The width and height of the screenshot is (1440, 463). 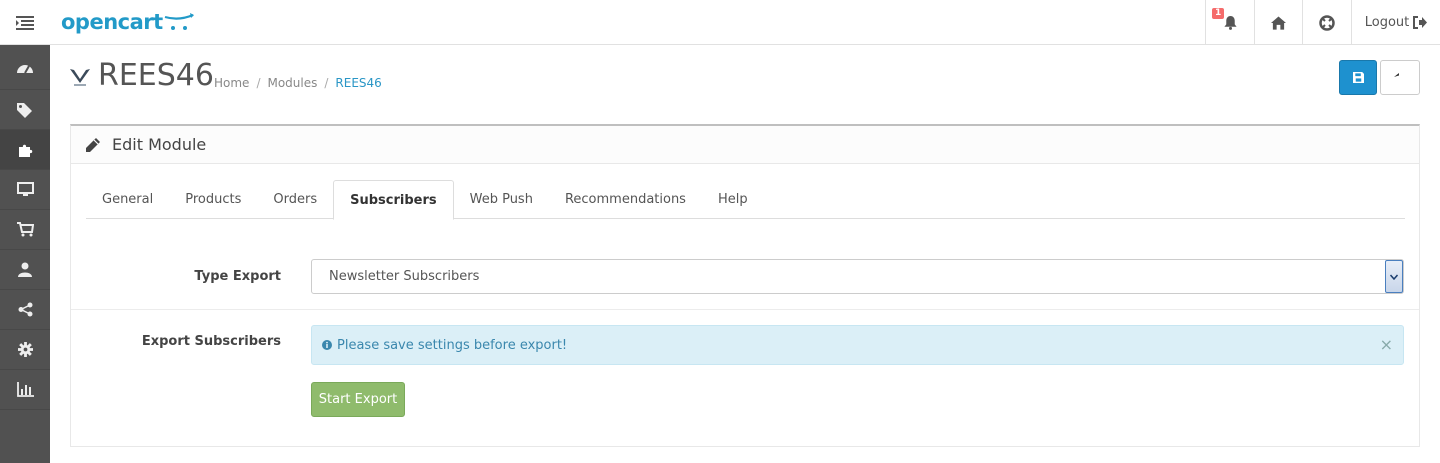 I want to click on dashboard-icon, so click(x=25, y=69).